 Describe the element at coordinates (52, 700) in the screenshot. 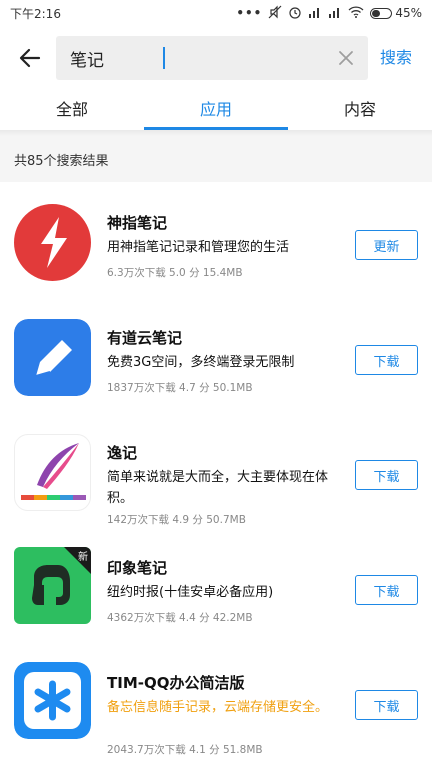

I see `asterisk-icon` at that location.